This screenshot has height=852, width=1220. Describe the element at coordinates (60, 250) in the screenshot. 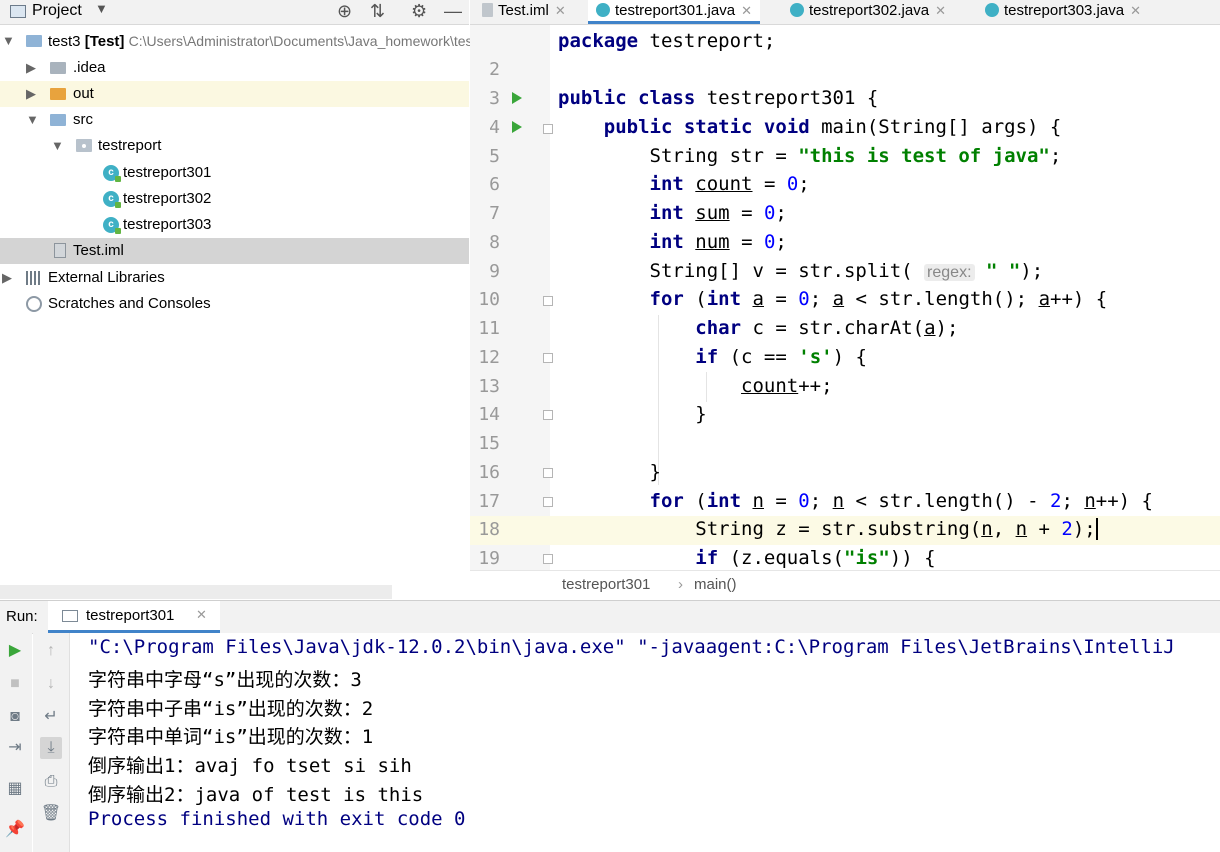

I see `iml-file-icon` at that location.